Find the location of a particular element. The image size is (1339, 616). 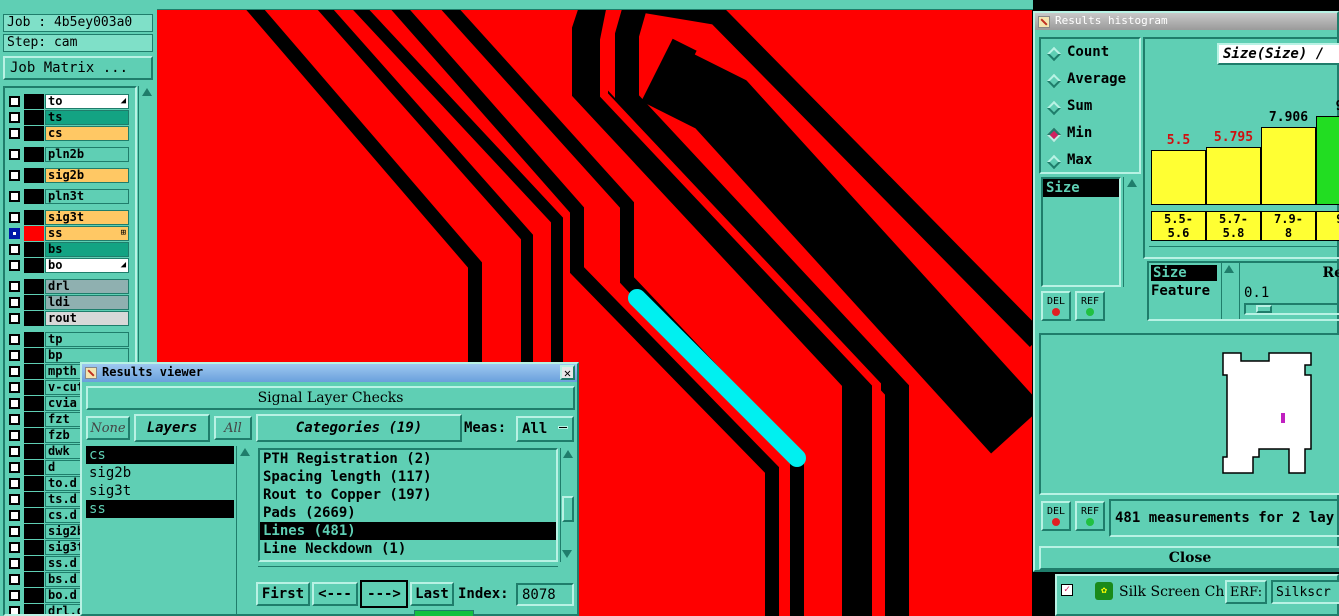

del-button: DEL is located at coordinates (1056, 306).